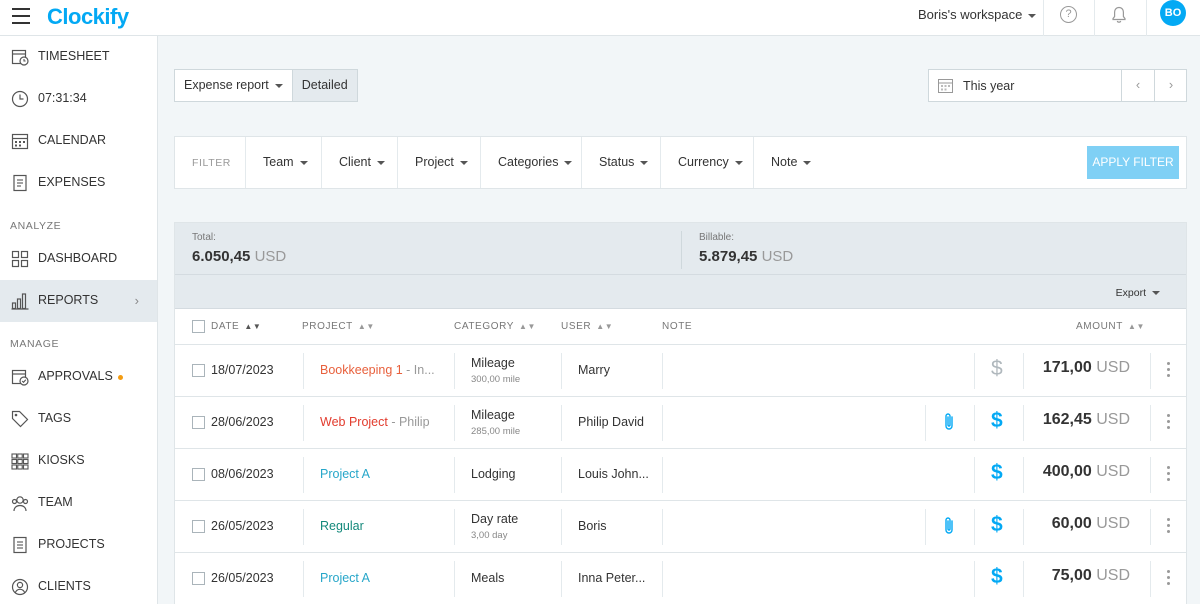 This screenshot has height=604, width=1200. I want to click on row-project: Web Project - Philip, so click(375, 422).